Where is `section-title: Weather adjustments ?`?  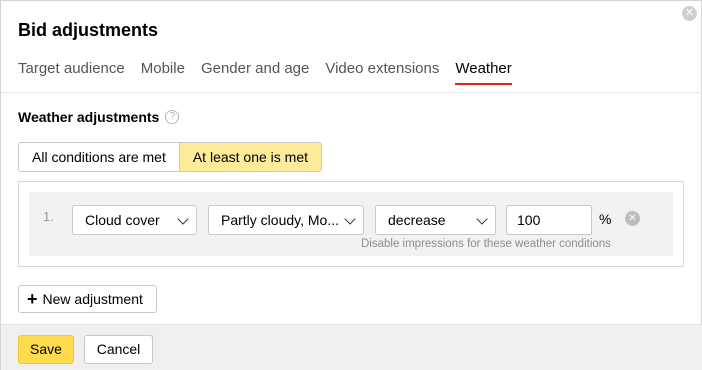 section-title: Weather adjustments ? is located at coordinates (99, 117).